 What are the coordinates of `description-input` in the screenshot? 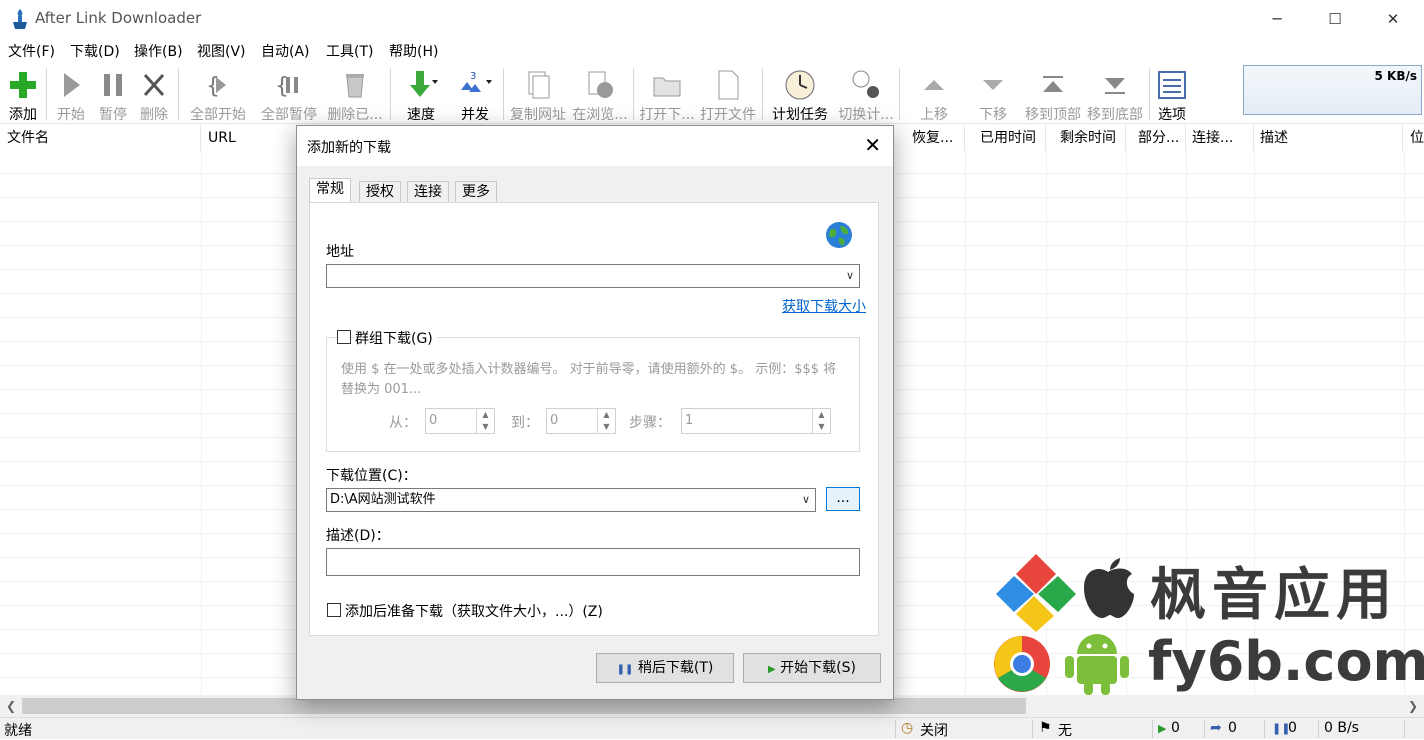 It's located at (593, 562).